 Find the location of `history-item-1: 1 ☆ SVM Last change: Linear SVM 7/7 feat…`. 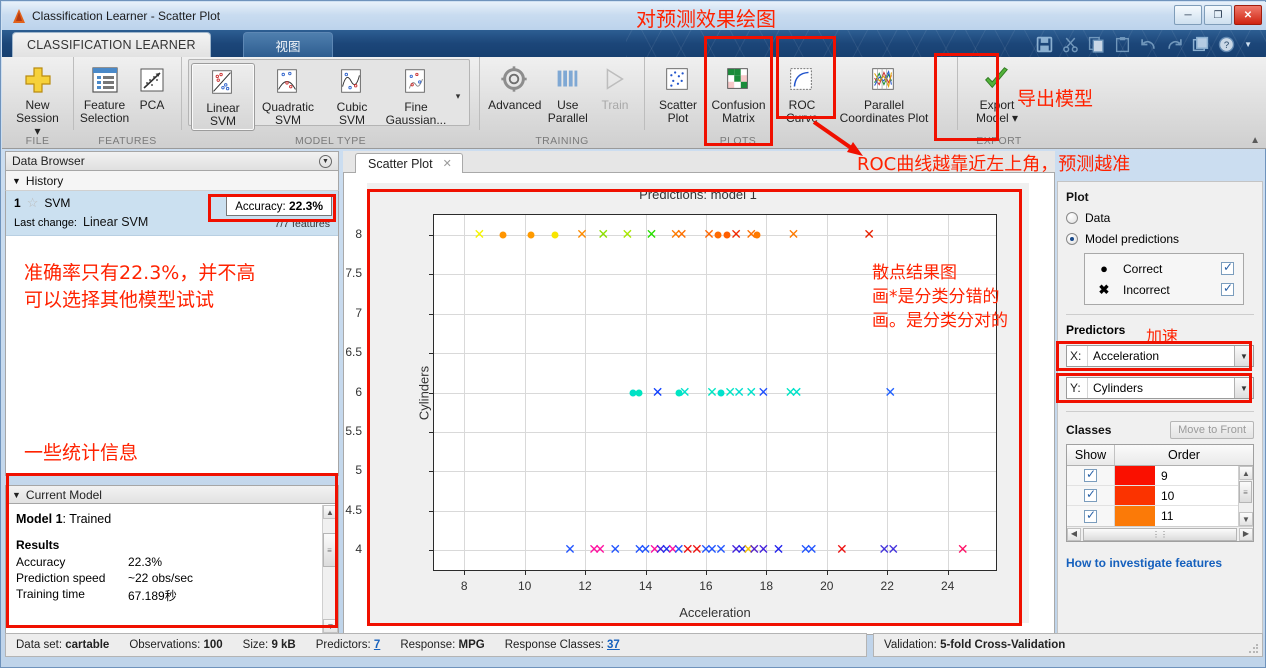

history-item-1: 1 ☆ SVM Last change: Linear SVM 7/7 feat… is located at coordinates (172, 213).